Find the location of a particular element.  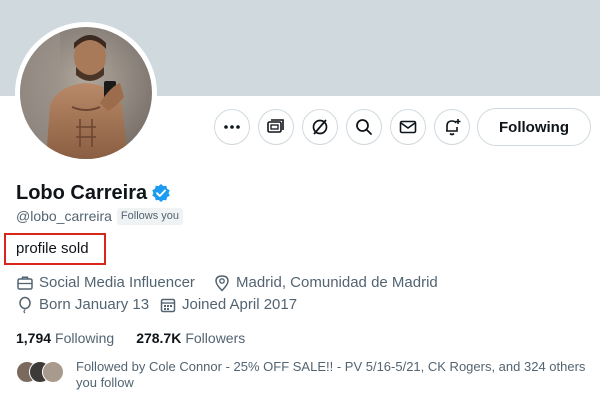

search-icon is located at coordinates (364, 127).